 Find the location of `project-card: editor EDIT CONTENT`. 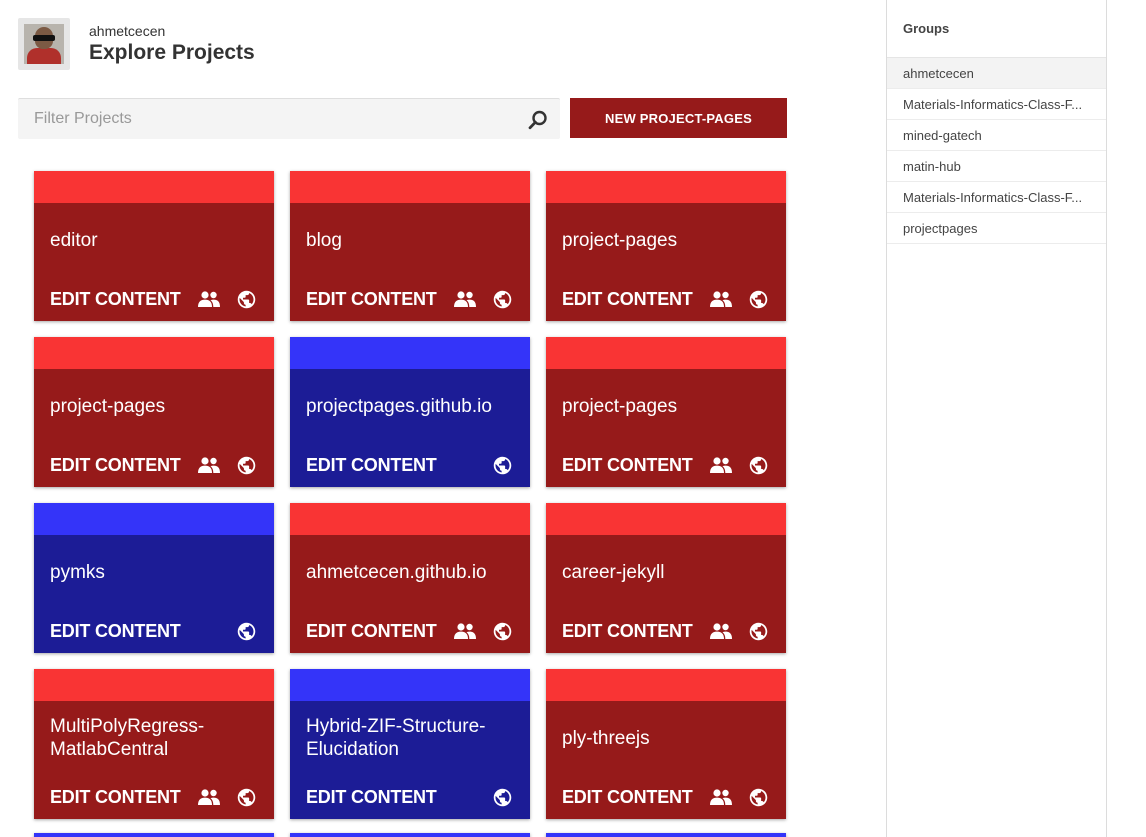

project-card: editor EDIT CONTENT is located at coordinates (154, 246).